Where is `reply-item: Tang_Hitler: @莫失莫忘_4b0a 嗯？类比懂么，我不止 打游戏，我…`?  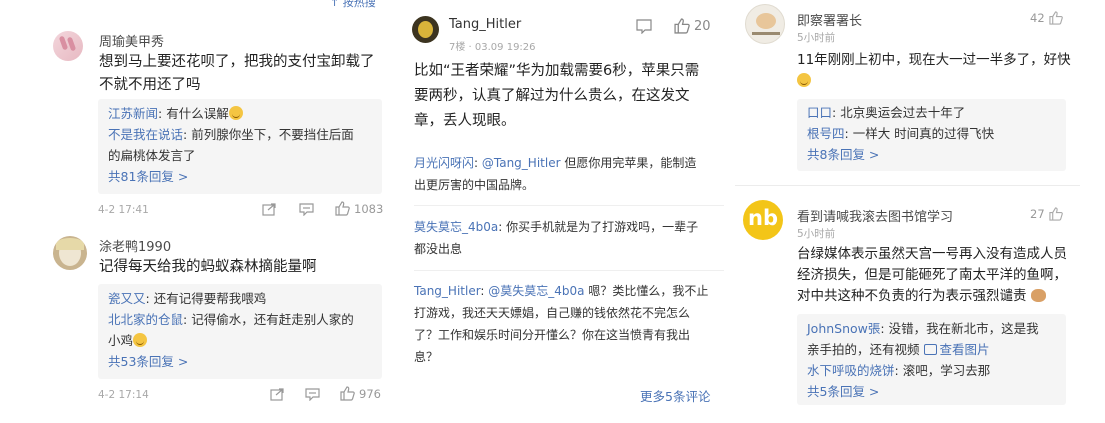
reply-item: Tang_Hitler: @莫失莫忘_4b0a 嗯？类比懂么，我不止 打游戏，我… is located at coordinates (569, 324).